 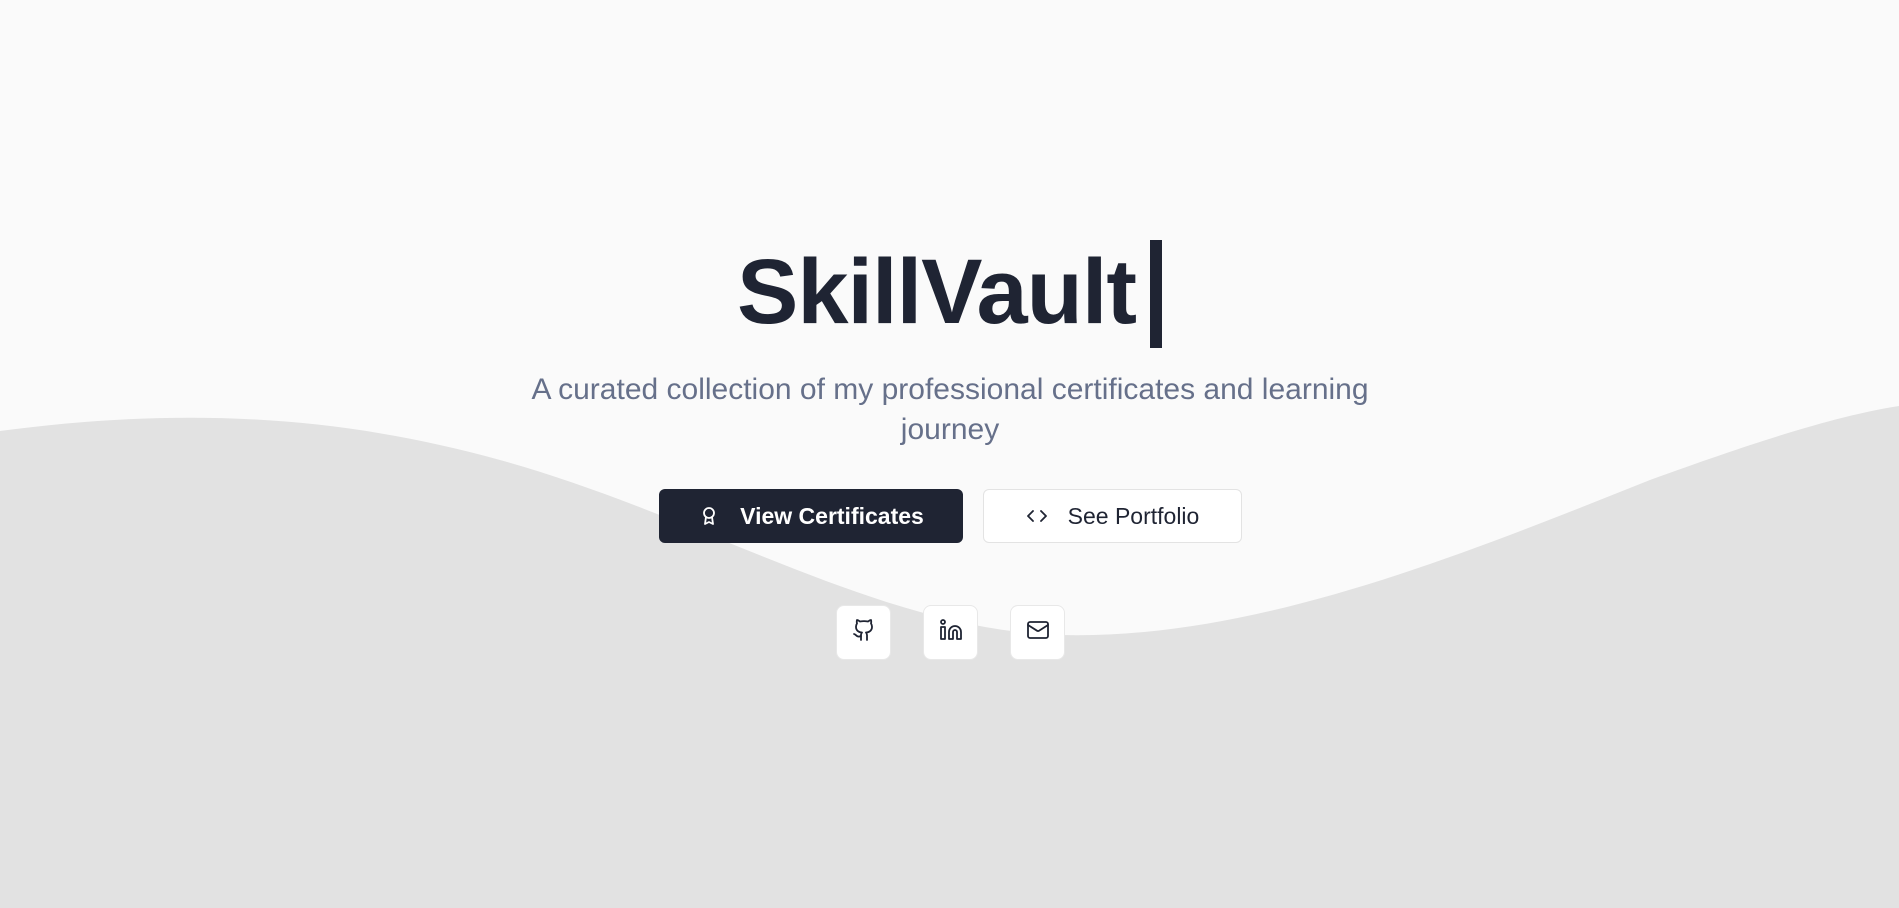 What do you see at coordinates (1133, 515) in the screenshot?
I see `see-portfolio-label: See Portfolio` at bounding box center [1133, 515].